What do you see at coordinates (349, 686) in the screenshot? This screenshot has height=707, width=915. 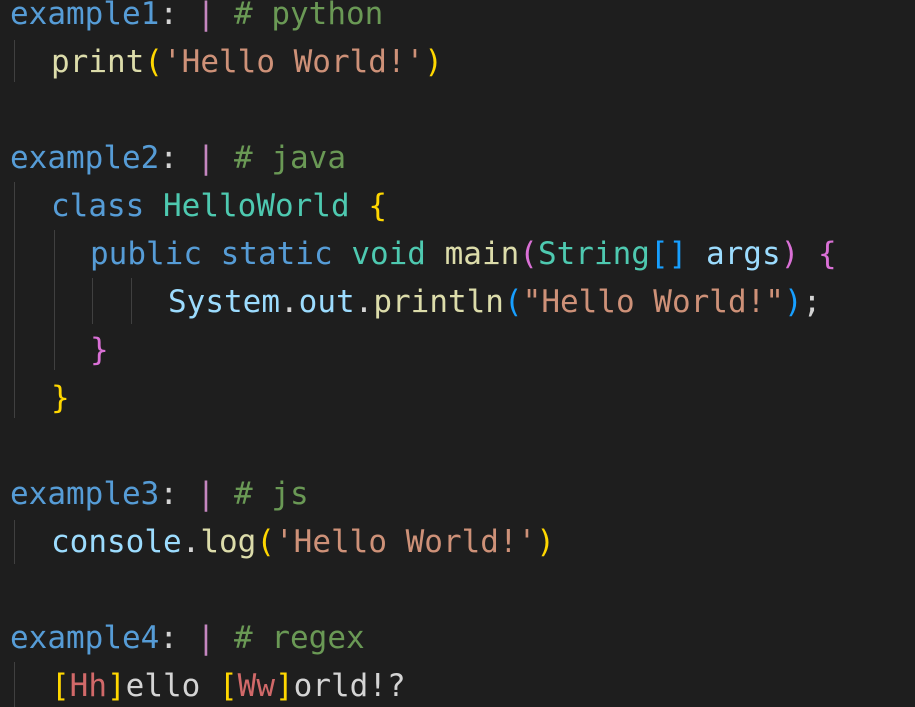 I see `regex-text: orld!?` at bounding box center [349, 686].